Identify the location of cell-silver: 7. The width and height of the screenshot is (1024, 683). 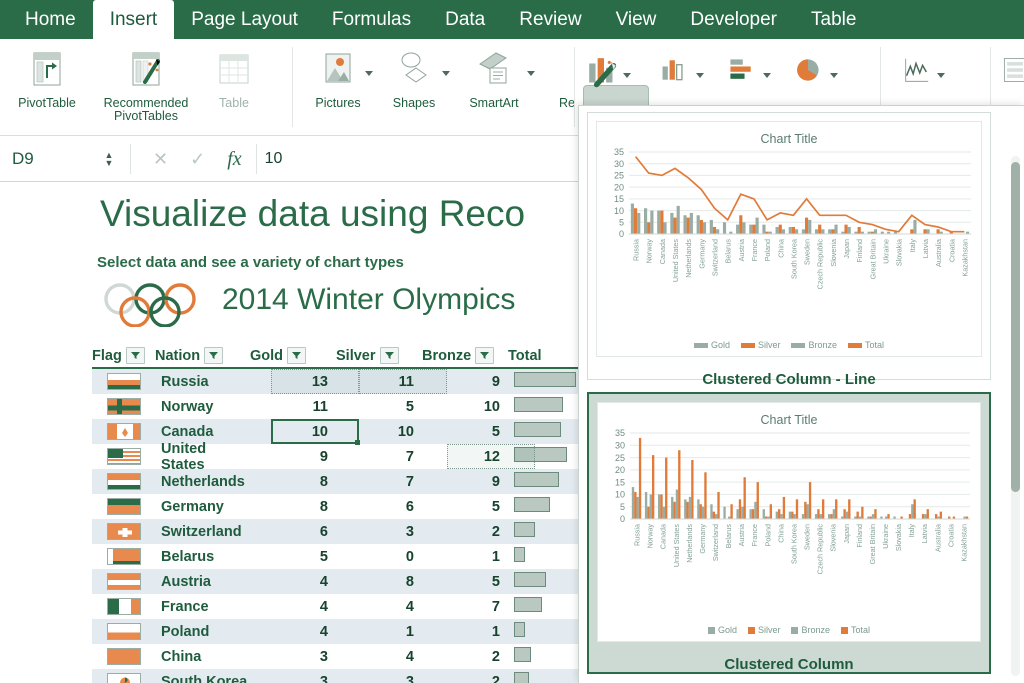
(409, 481).